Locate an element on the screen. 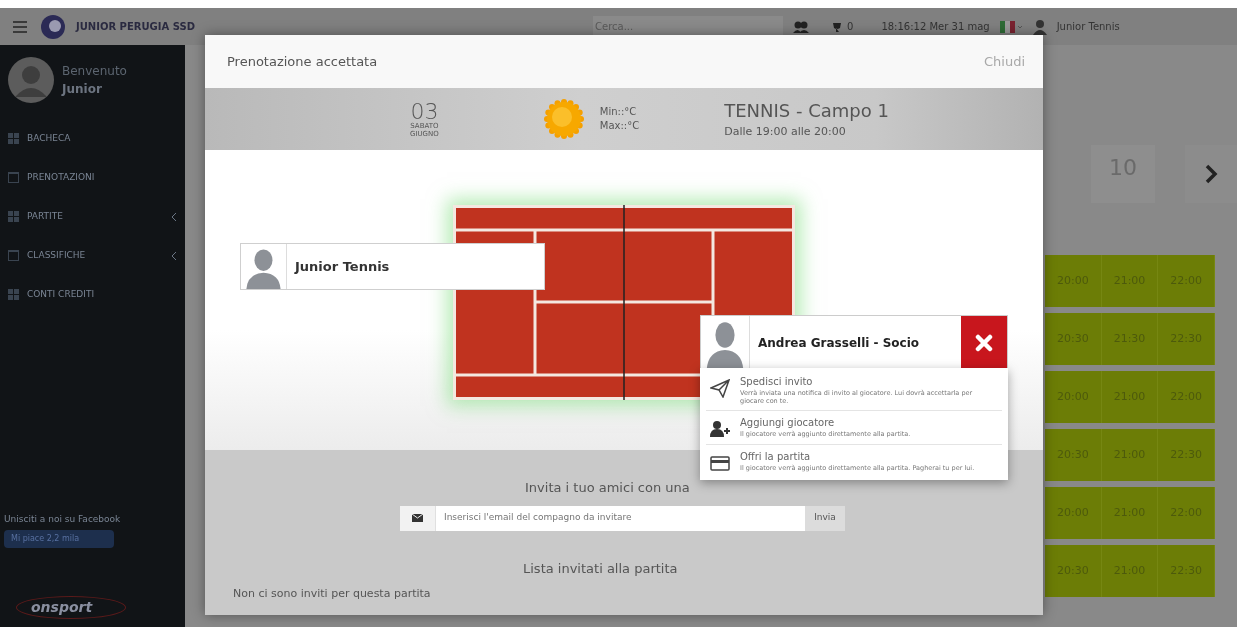  chevron-right-icon is located at coordinates (1211, 174).